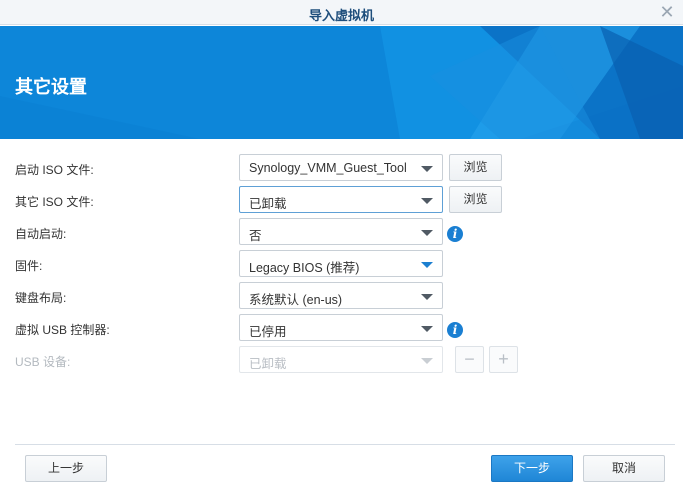 This screenshot has height=488, width=683. Describe the element at coordinates (304, 268) in the screenshot. I see `firmware-value: Legacy BIOS (推荐)` at that location.